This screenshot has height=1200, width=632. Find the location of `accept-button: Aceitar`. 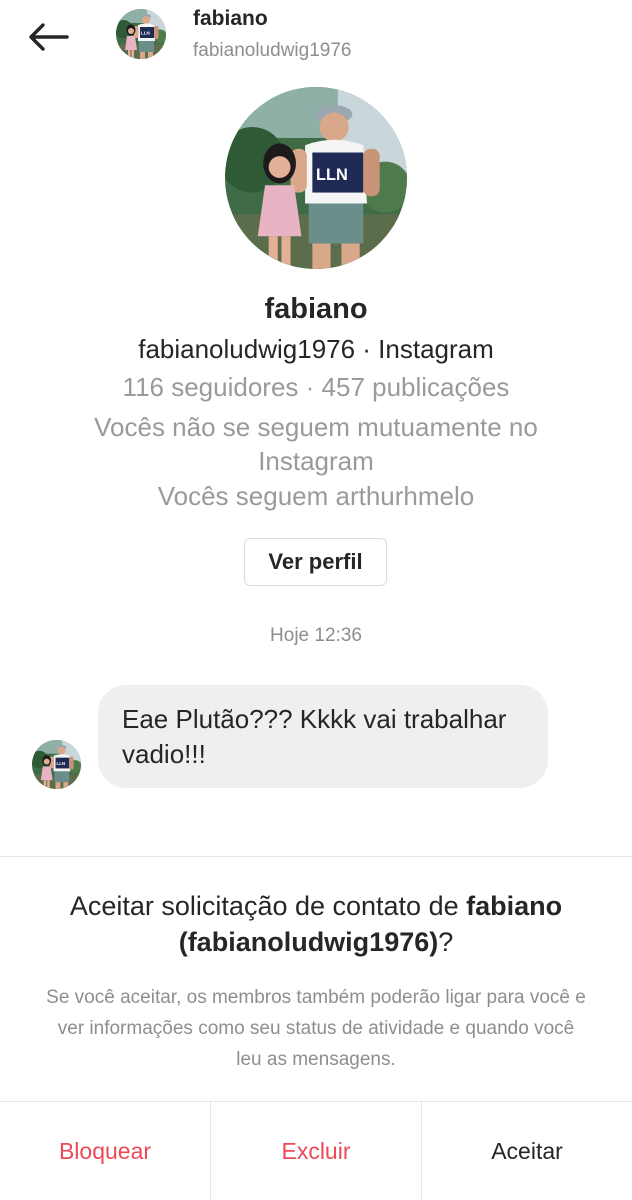

accept-button: Aceitar is located at coordinates (526, 1151).